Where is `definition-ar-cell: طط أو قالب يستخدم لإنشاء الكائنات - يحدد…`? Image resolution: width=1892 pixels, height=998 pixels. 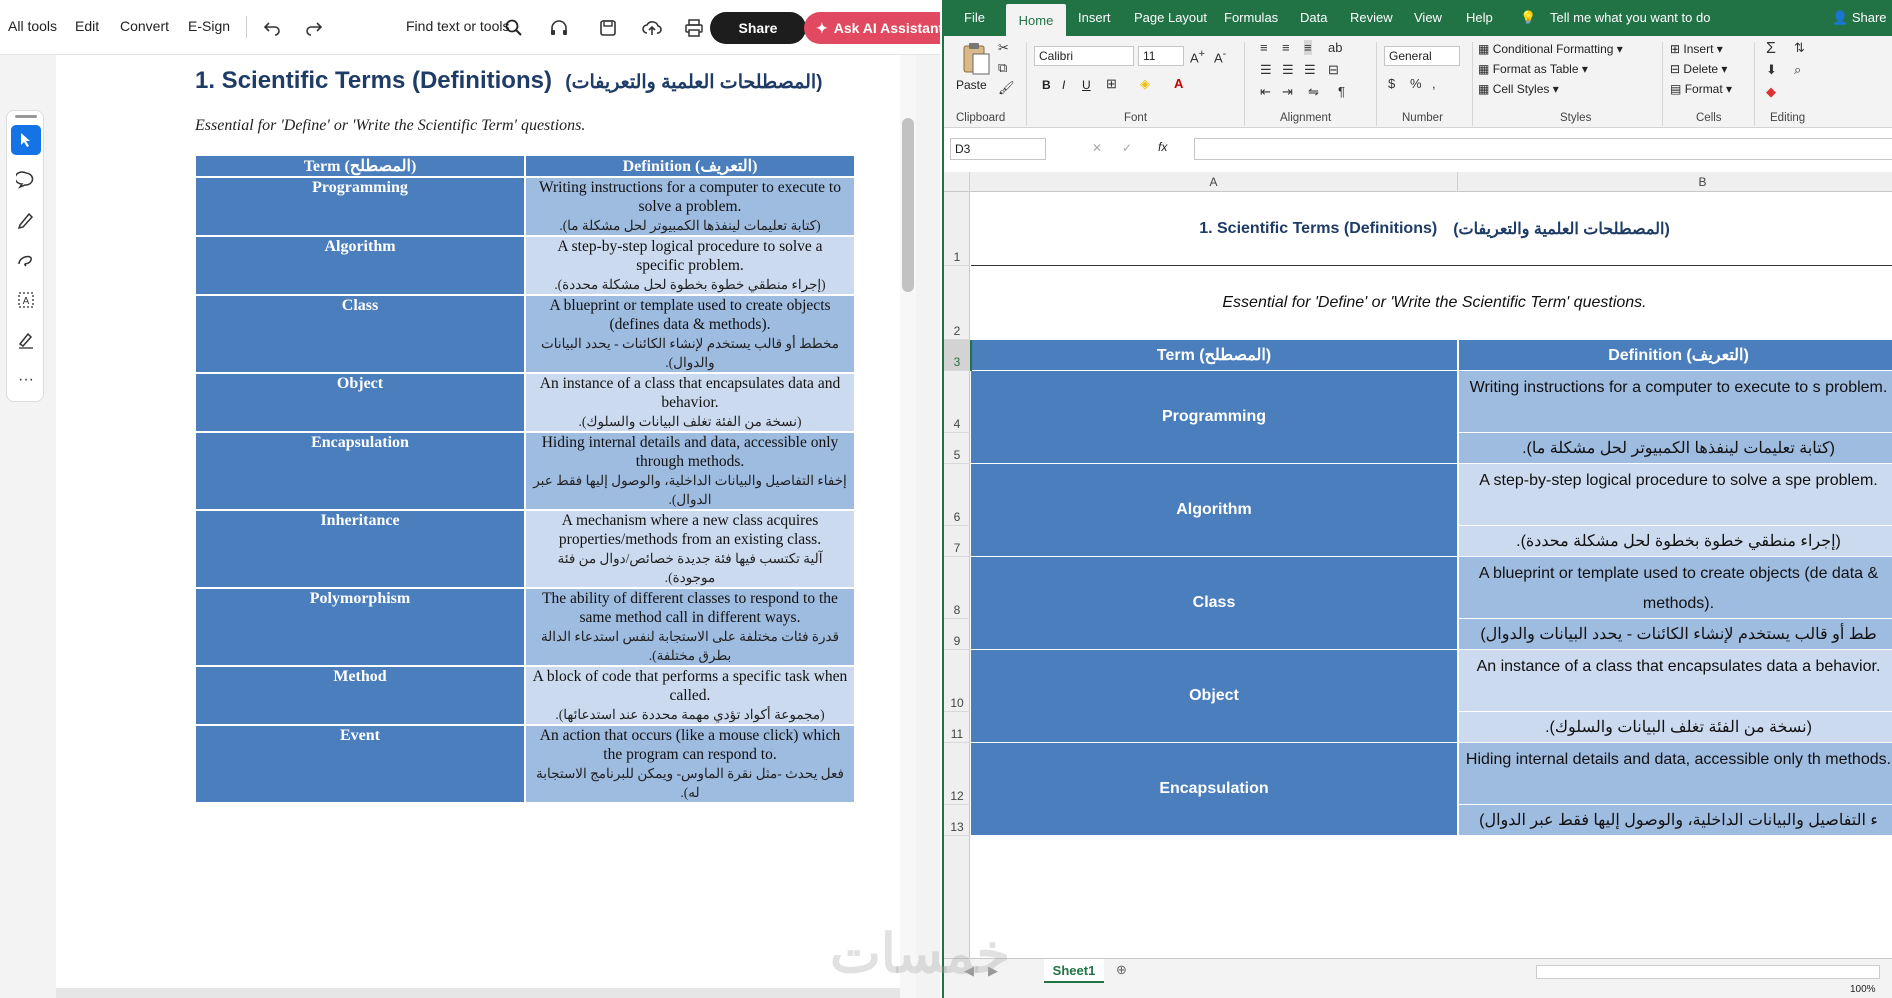
definition-ar-cell: طط أو قالب يستخدم لإنشاء الكائنات - يحدد… is located at coordinates (1675, 634).